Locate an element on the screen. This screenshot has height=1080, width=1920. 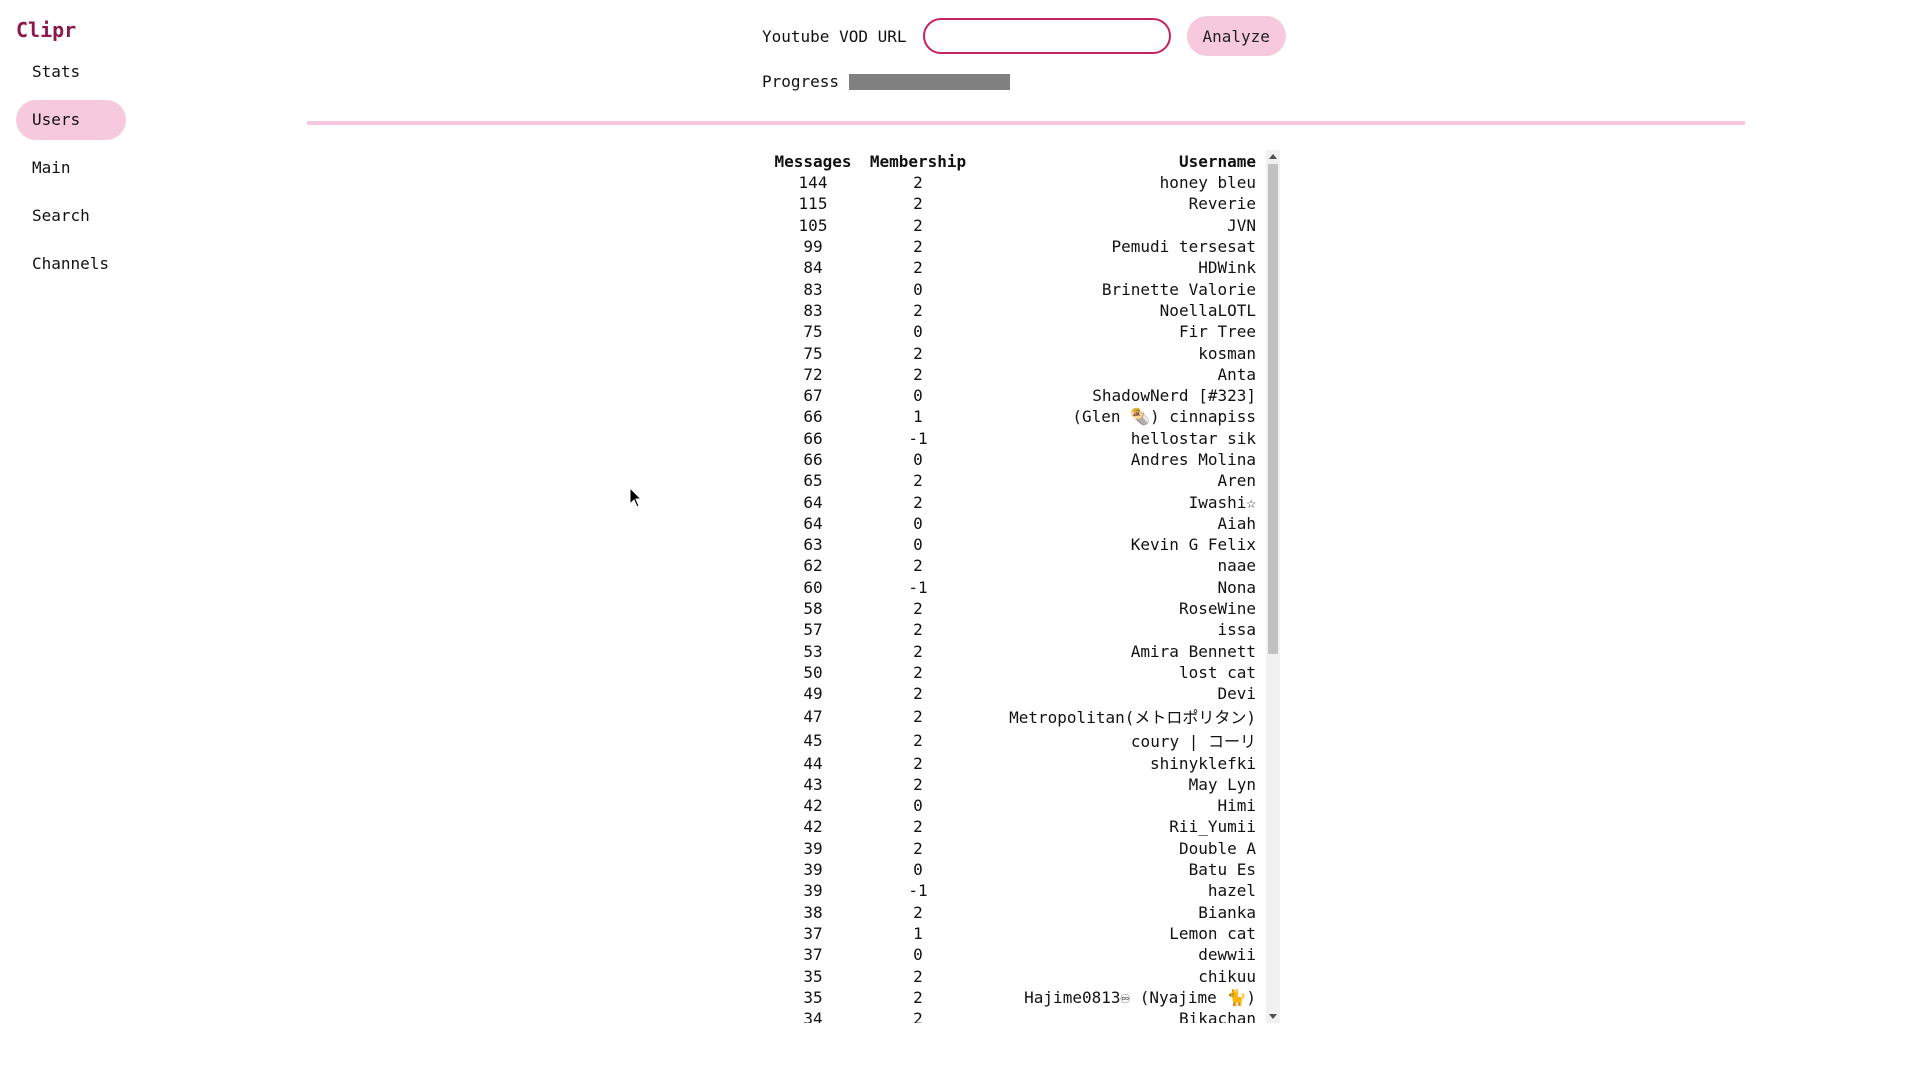
cell-username: ShadowNerd [#323] is located at coordinates (1174, 396).